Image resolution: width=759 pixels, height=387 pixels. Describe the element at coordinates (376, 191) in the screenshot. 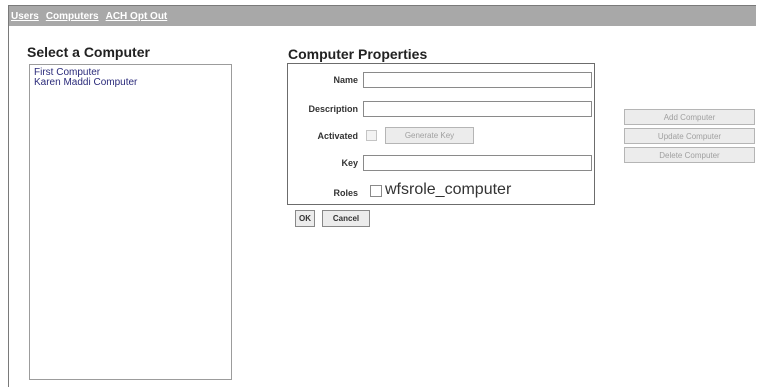

I see `role-checkbox` at that location.